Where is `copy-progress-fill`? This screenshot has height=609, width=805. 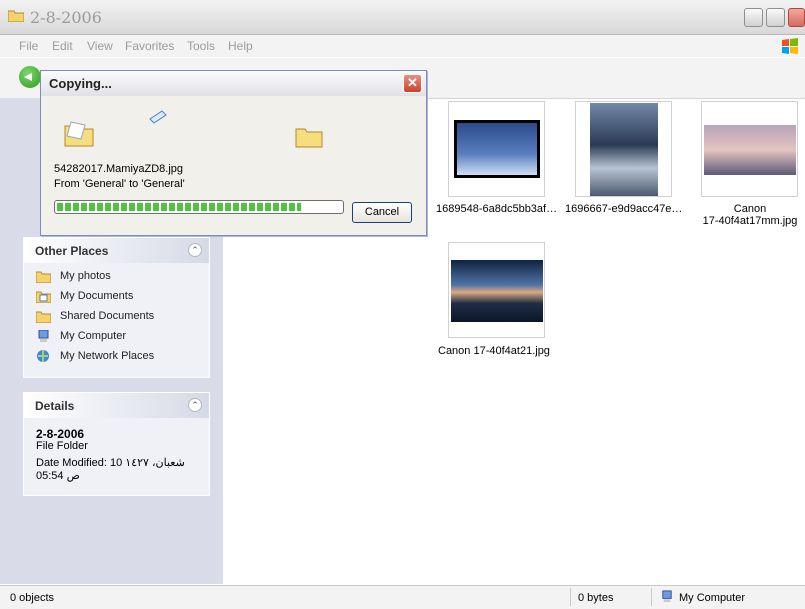
copy-progress-fill is located at coordinates (179, 207).